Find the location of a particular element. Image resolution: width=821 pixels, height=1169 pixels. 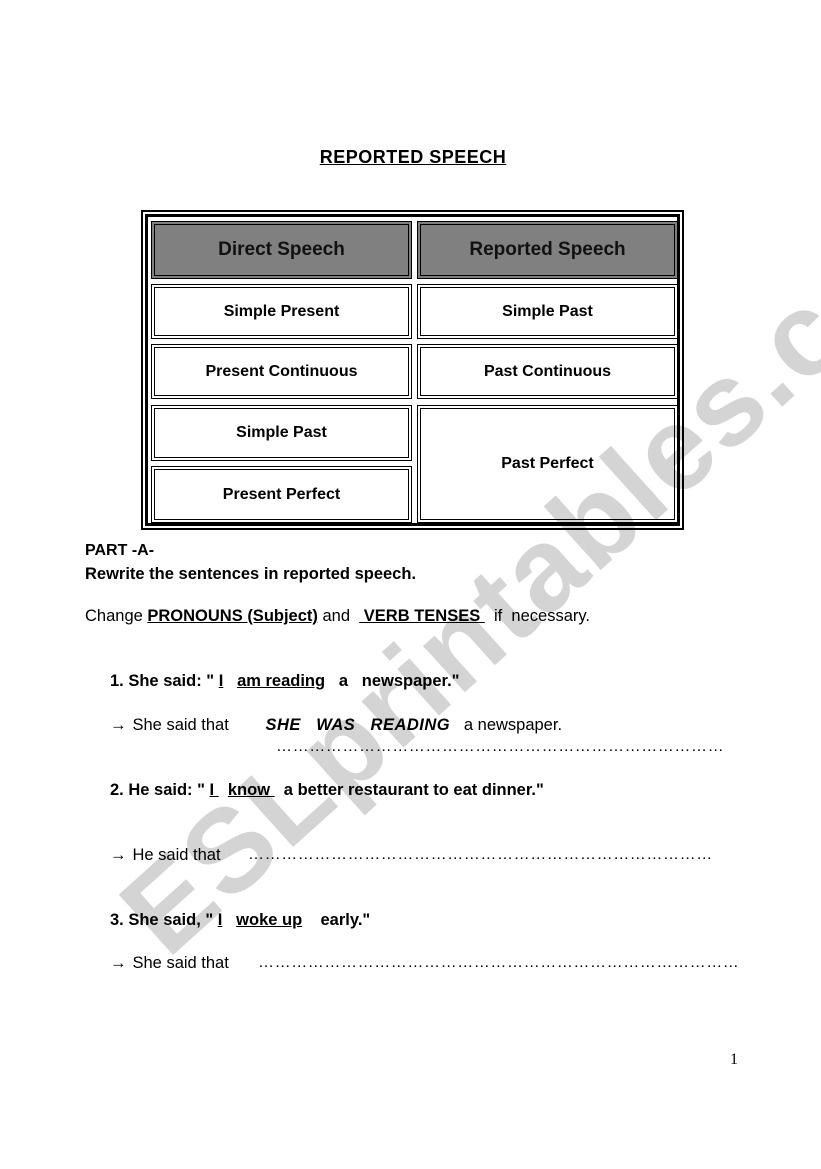

answer-filled: SHE WAS READING is located at coordinates (358, 725).